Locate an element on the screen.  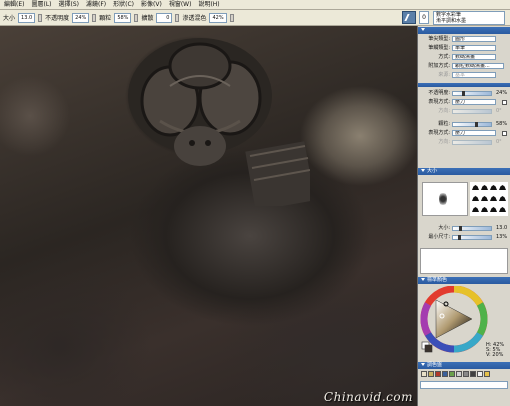
menu-edit: 編輯(E) is located at coordinates (14, 5).